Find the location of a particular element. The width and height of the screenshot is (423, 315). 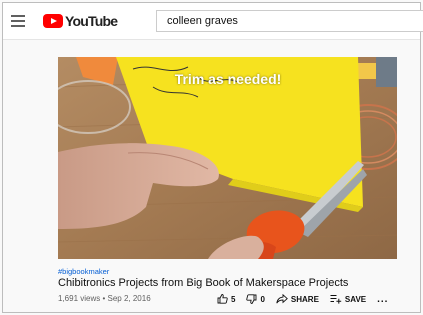

hashtag-link: #bigbookmaker is located at coordinates (83, 271).